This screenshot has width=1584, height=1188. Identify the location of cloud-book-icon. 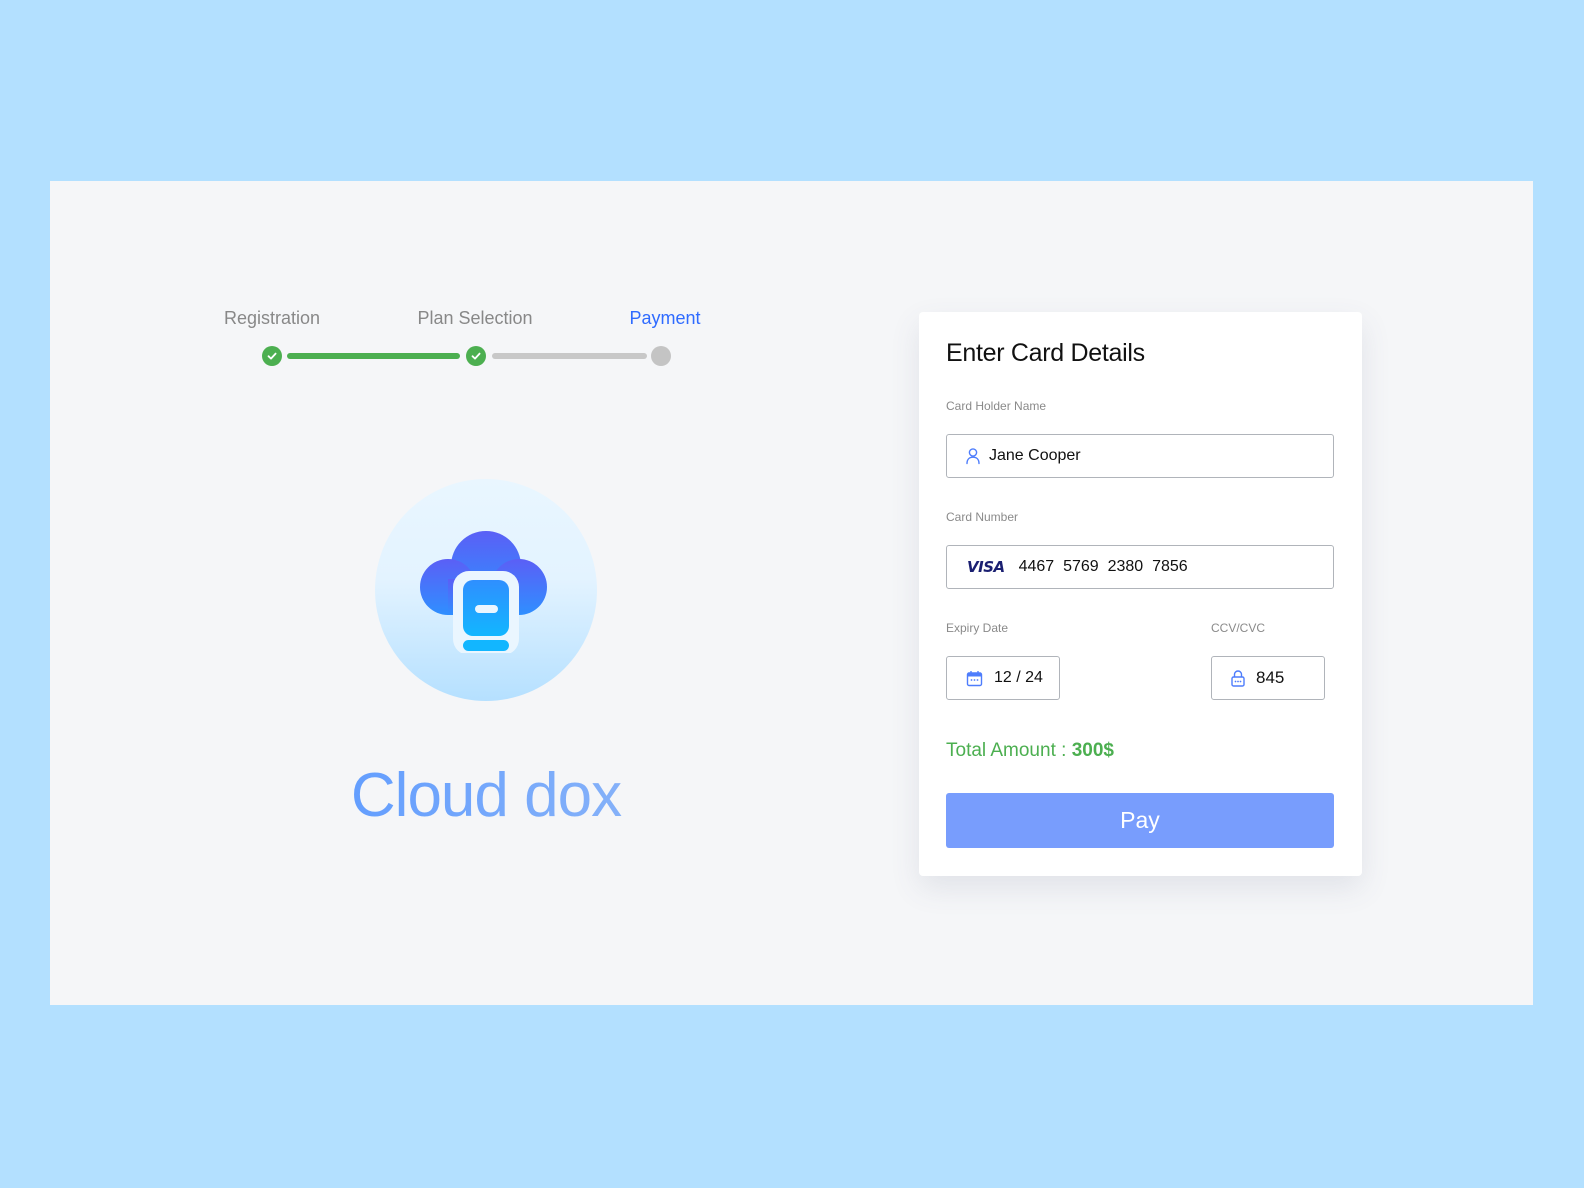
(483, 592).